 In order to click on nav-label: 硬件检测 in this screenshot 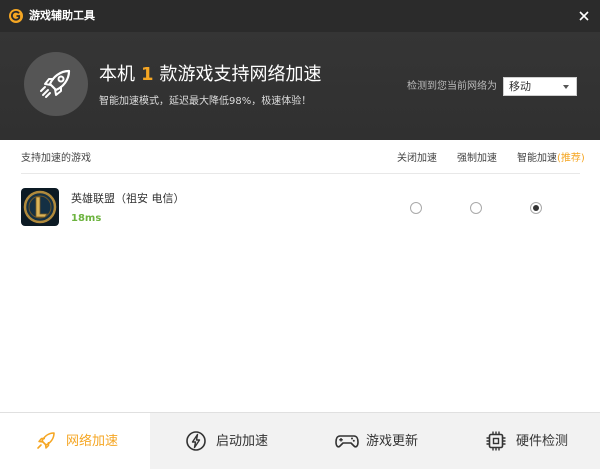, I will do `click(542, 441)`.